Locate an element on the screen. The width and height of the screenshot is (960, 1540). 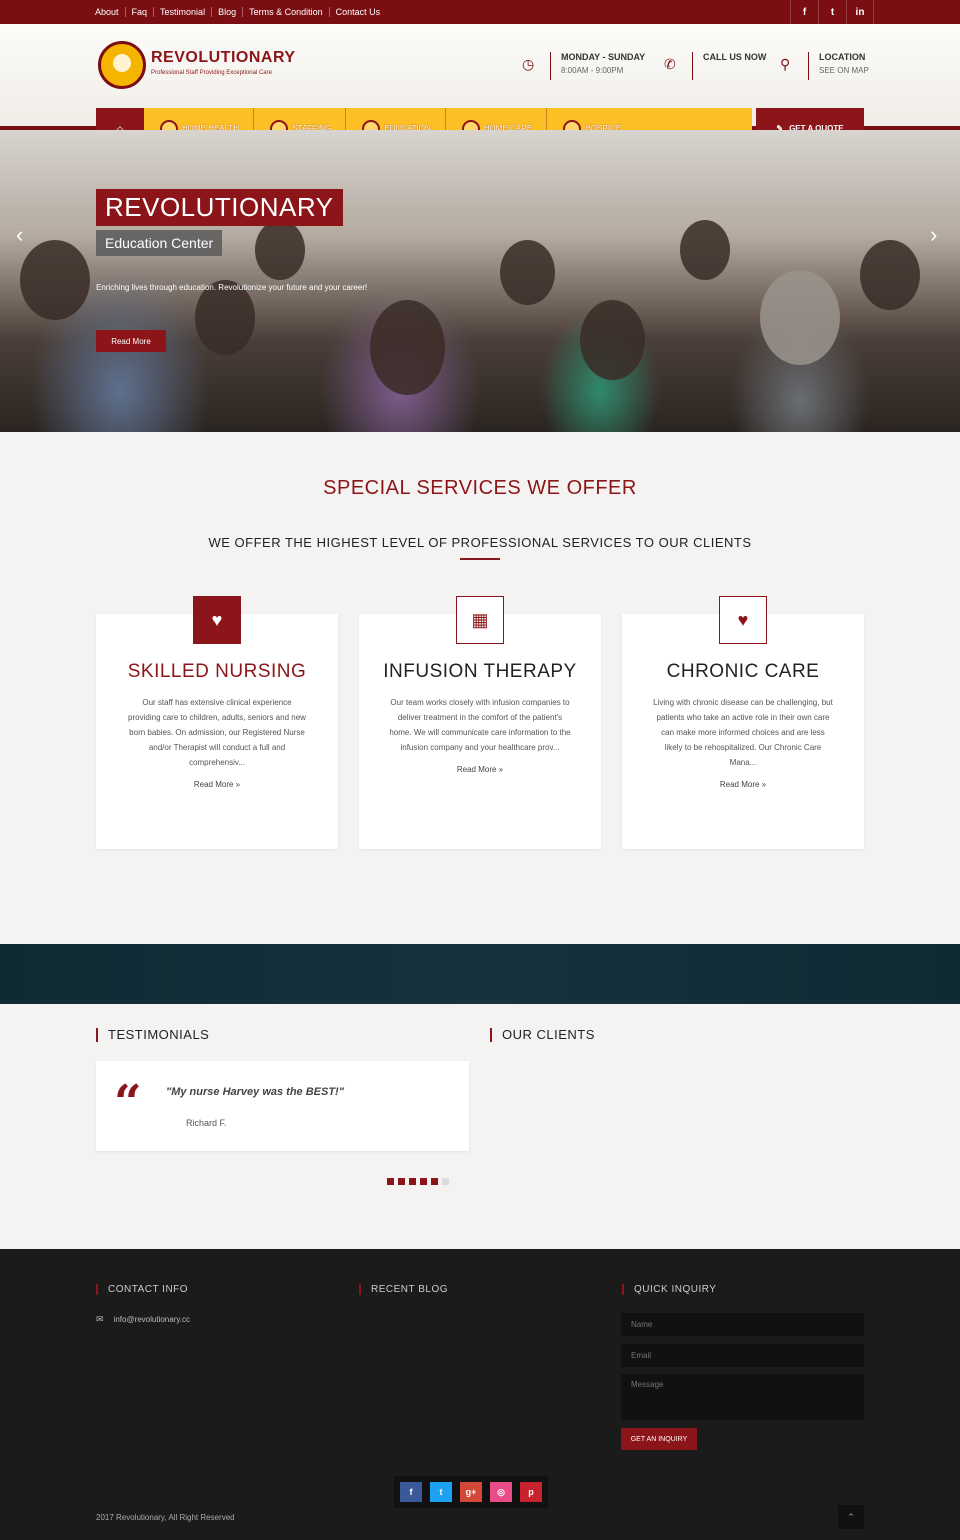
footer-socials: f t g+ ◎ p is located at coordinates (471, 1492).